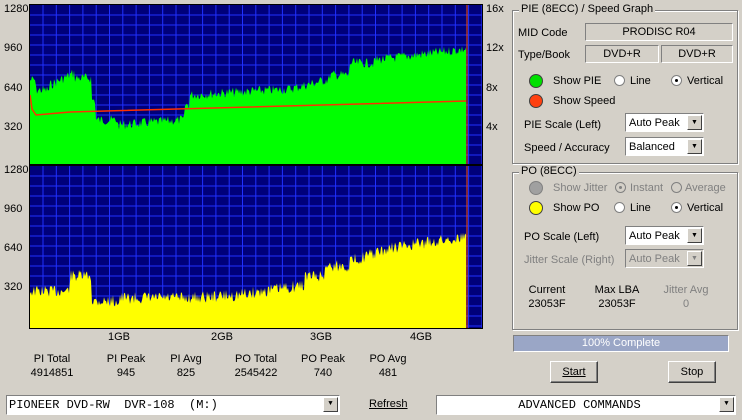 The image size is (742, 420). I want to click on jitter-average-radio, so click(676, 187).